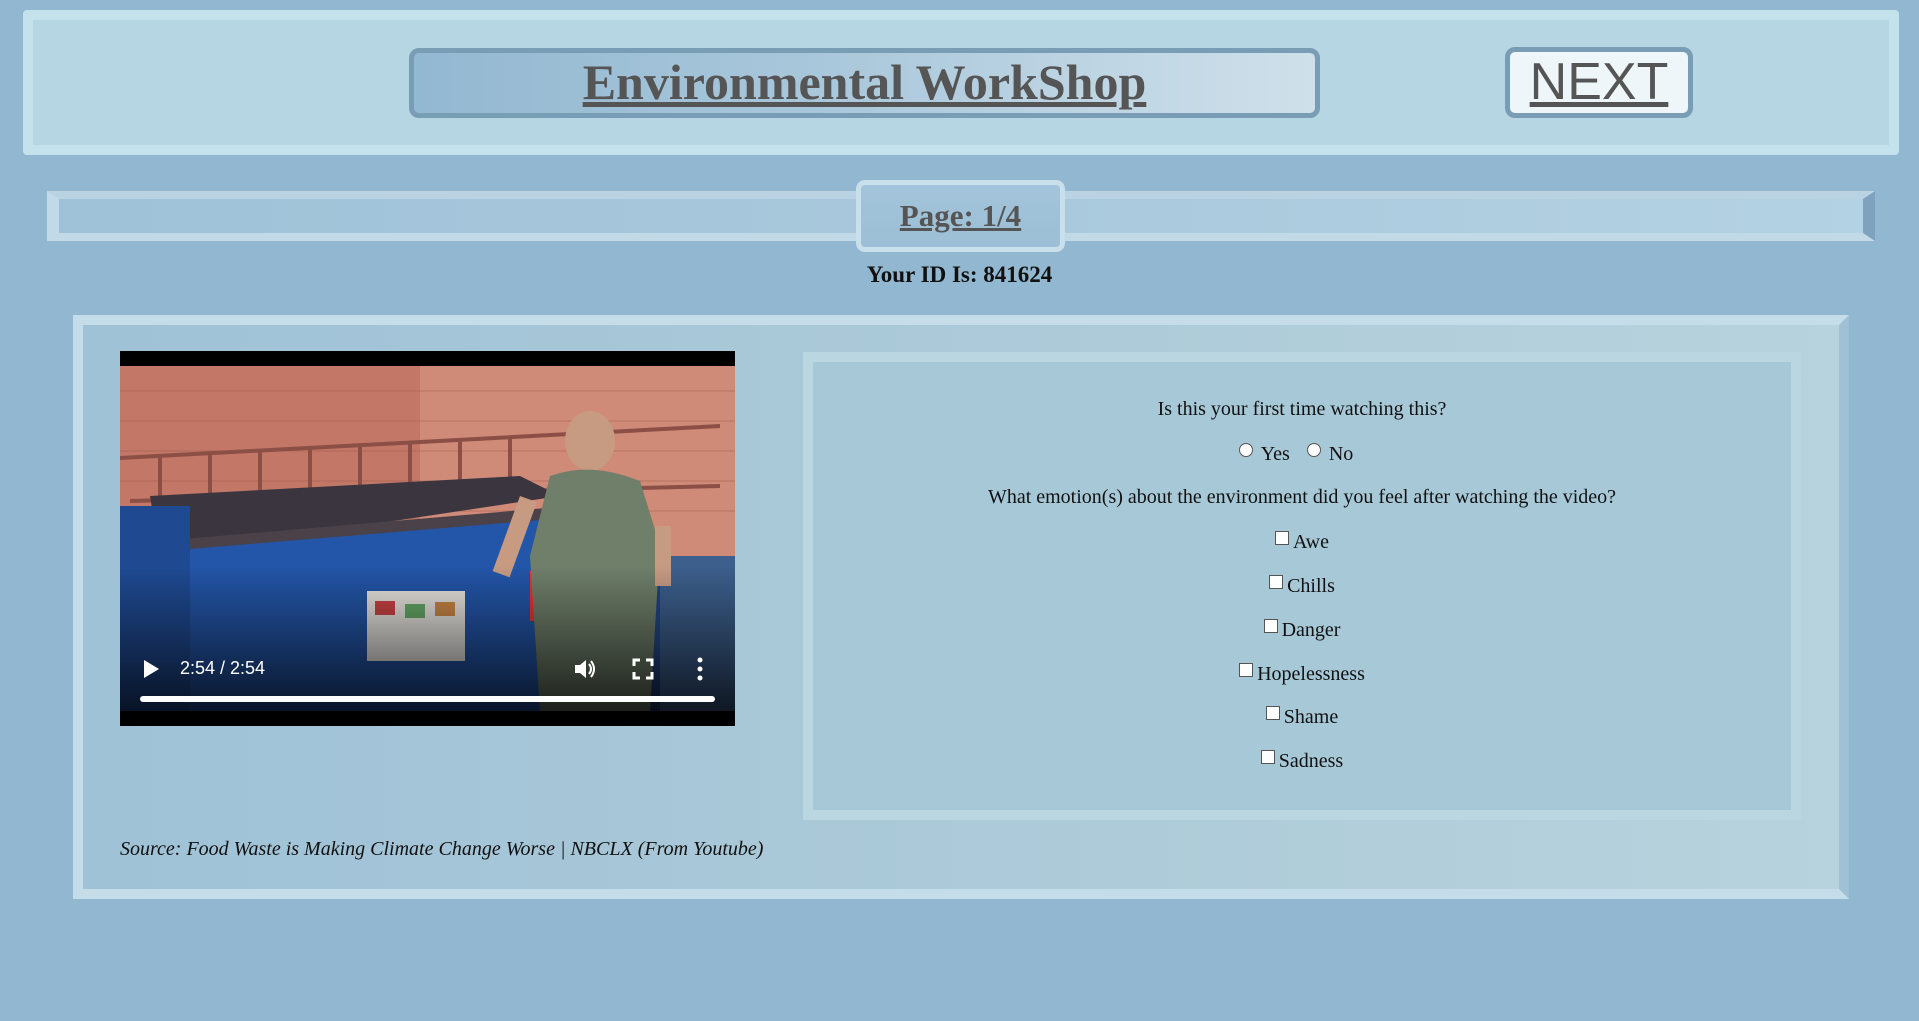 The height and width of the screenshot is (1021, 1919). Describe the element at coordinates (1302, 409) in the screenshot. I see `question-first-time: Is this your first time watching this?` at that location.